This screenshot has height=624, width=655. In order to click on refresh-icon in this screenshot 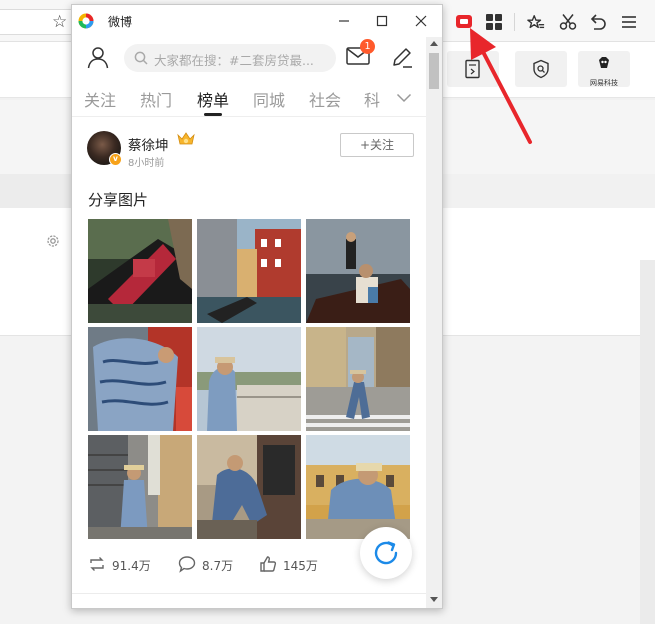, I will do `click(386, 553)`.